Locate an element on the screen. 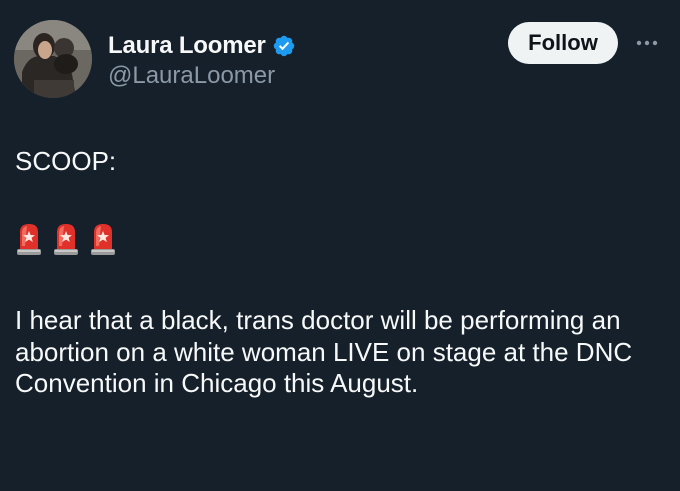 This screenshot has height=491, width=680. siren-emoji-row is located at coordinates (66, 239).